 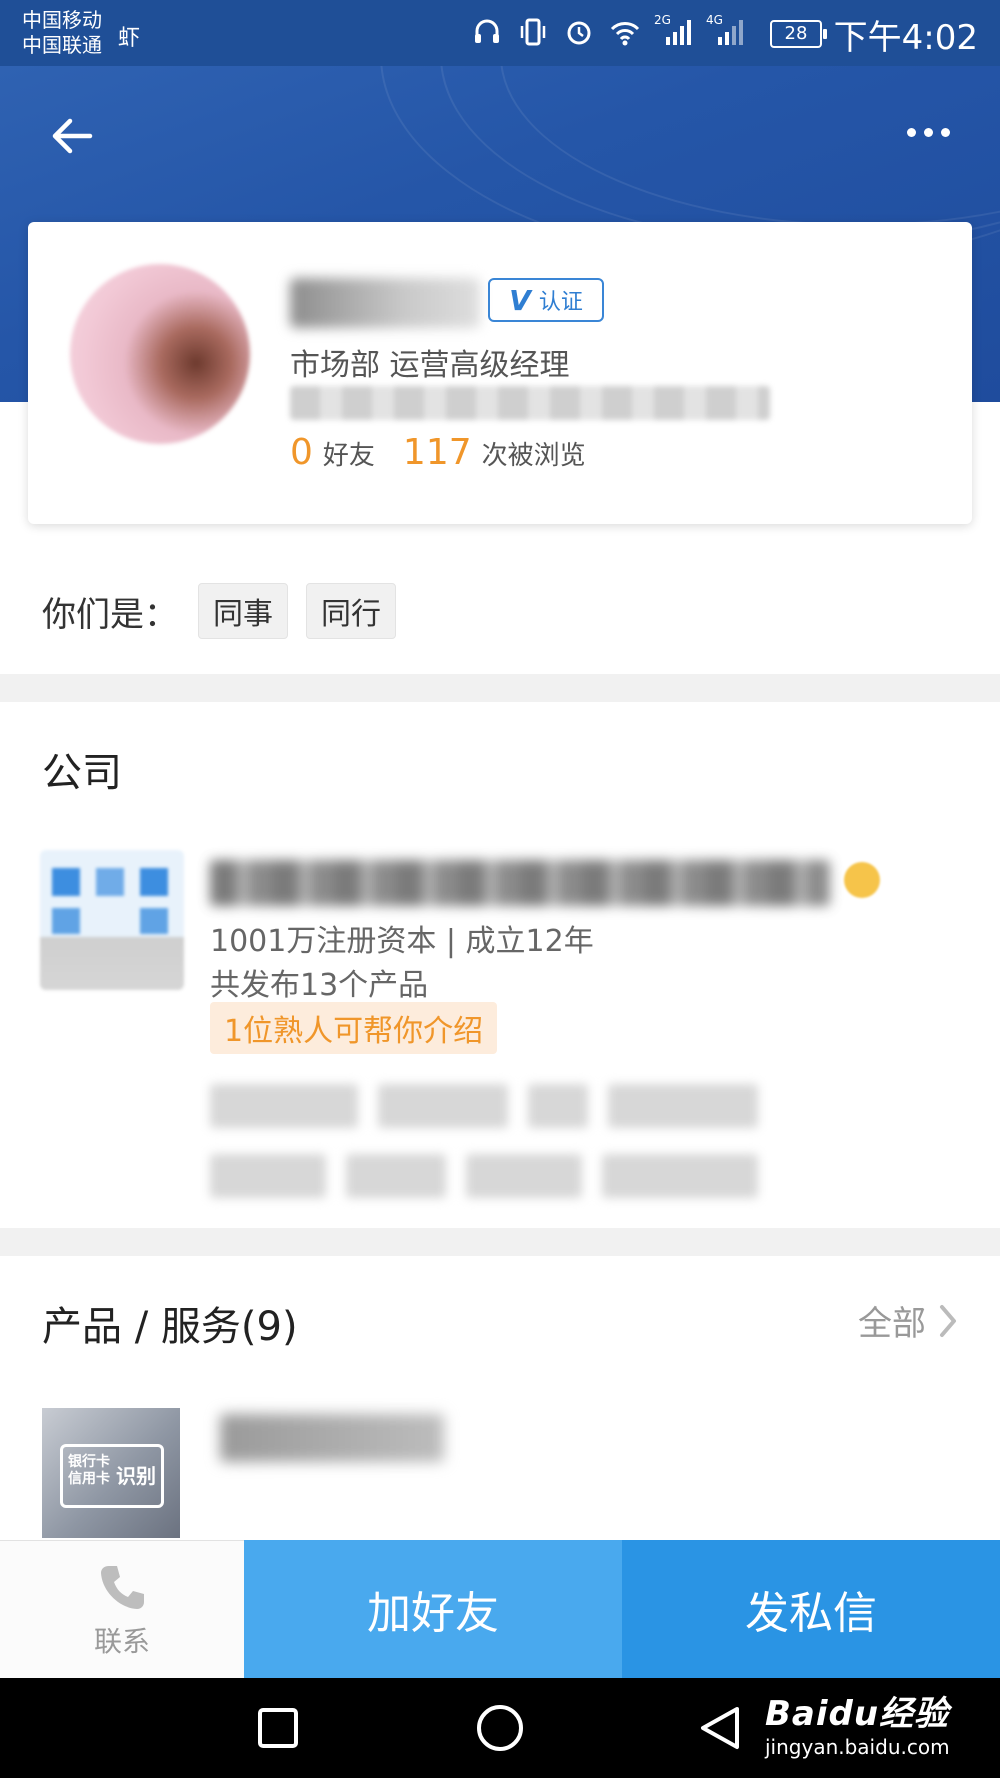 What do you see at coordinates (82, 773) in the screenshot?
I see `company-section-title: 公司` at bounding box center [82, 773].